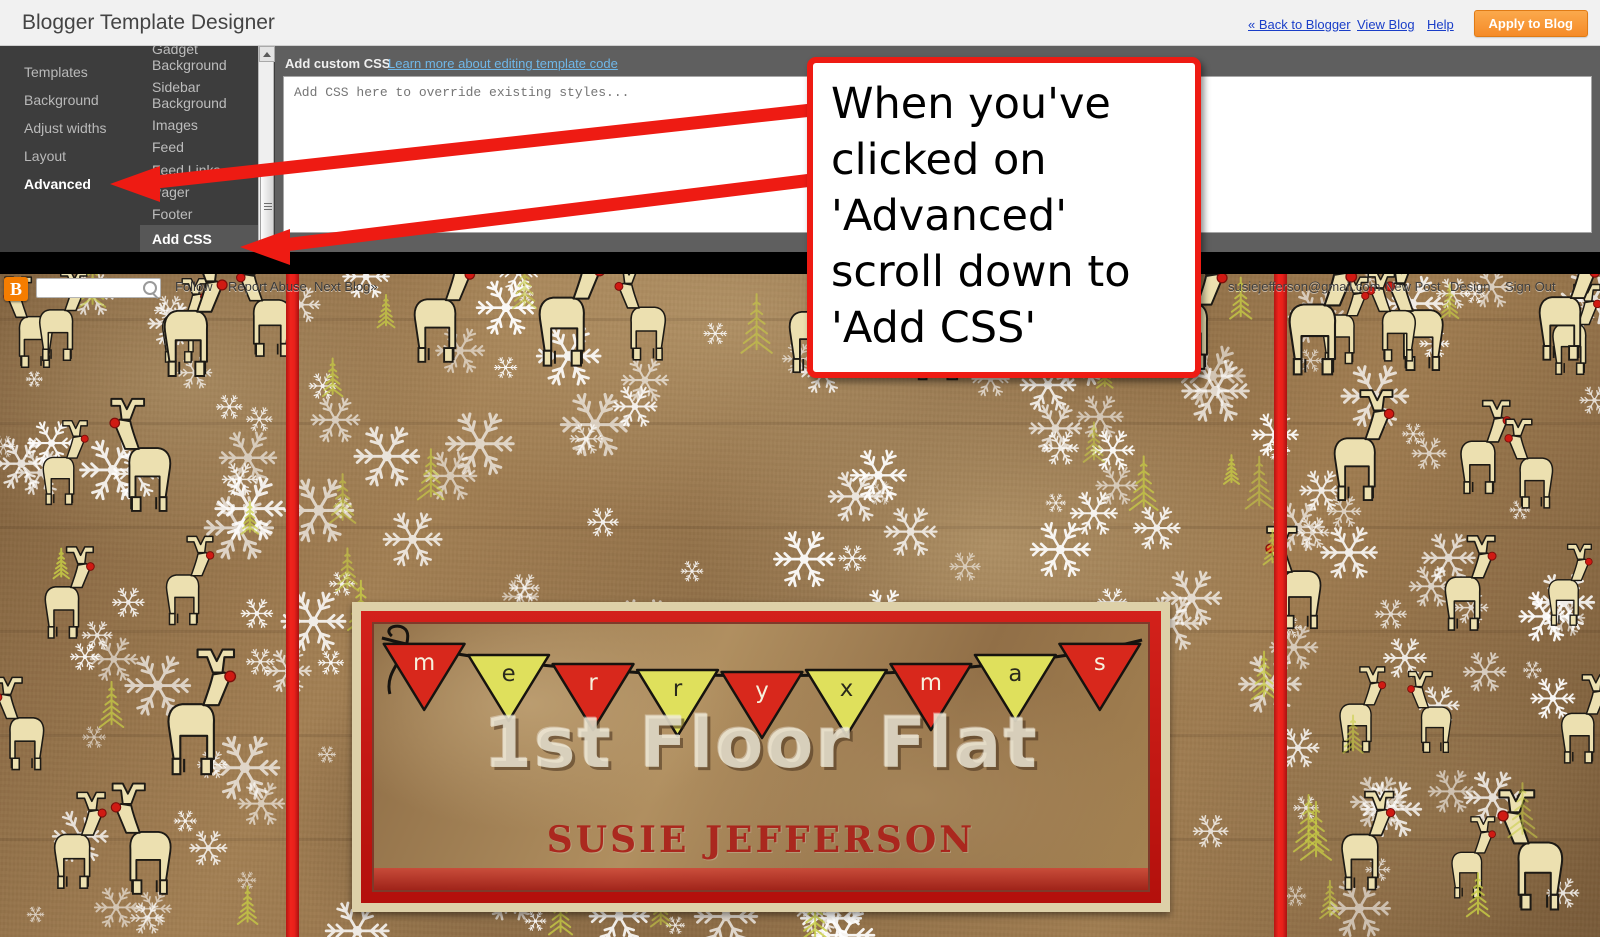 Image resolution: width=1600 pixels, height=937 pixels. I want to click on navbar-next-blog-link: Next Blog», so click(346, 286).